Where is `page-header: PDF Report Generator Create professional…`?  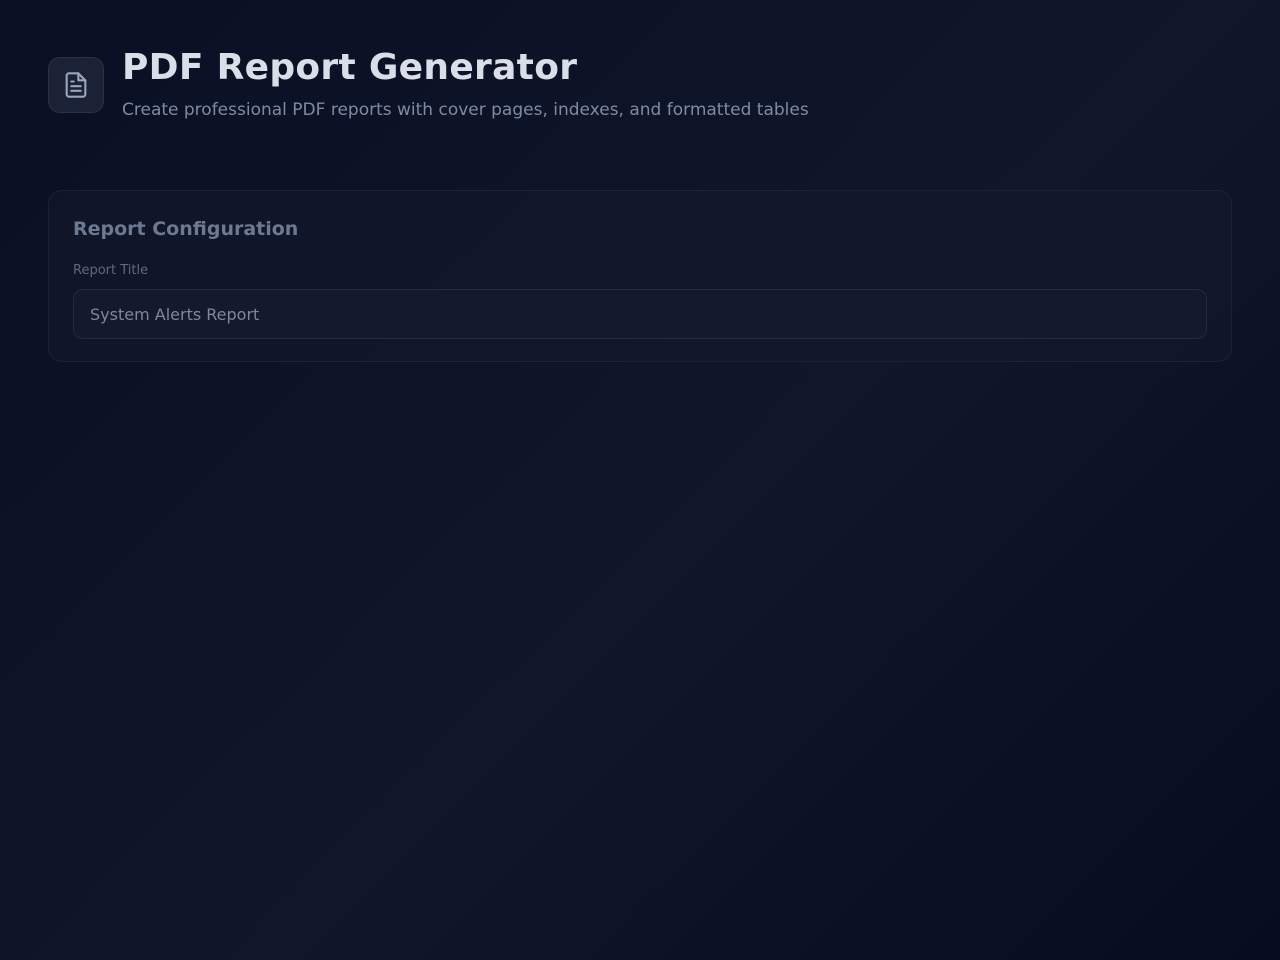 page-header: PDF Report Generator Create professional… is located at coordinates (428, 83).